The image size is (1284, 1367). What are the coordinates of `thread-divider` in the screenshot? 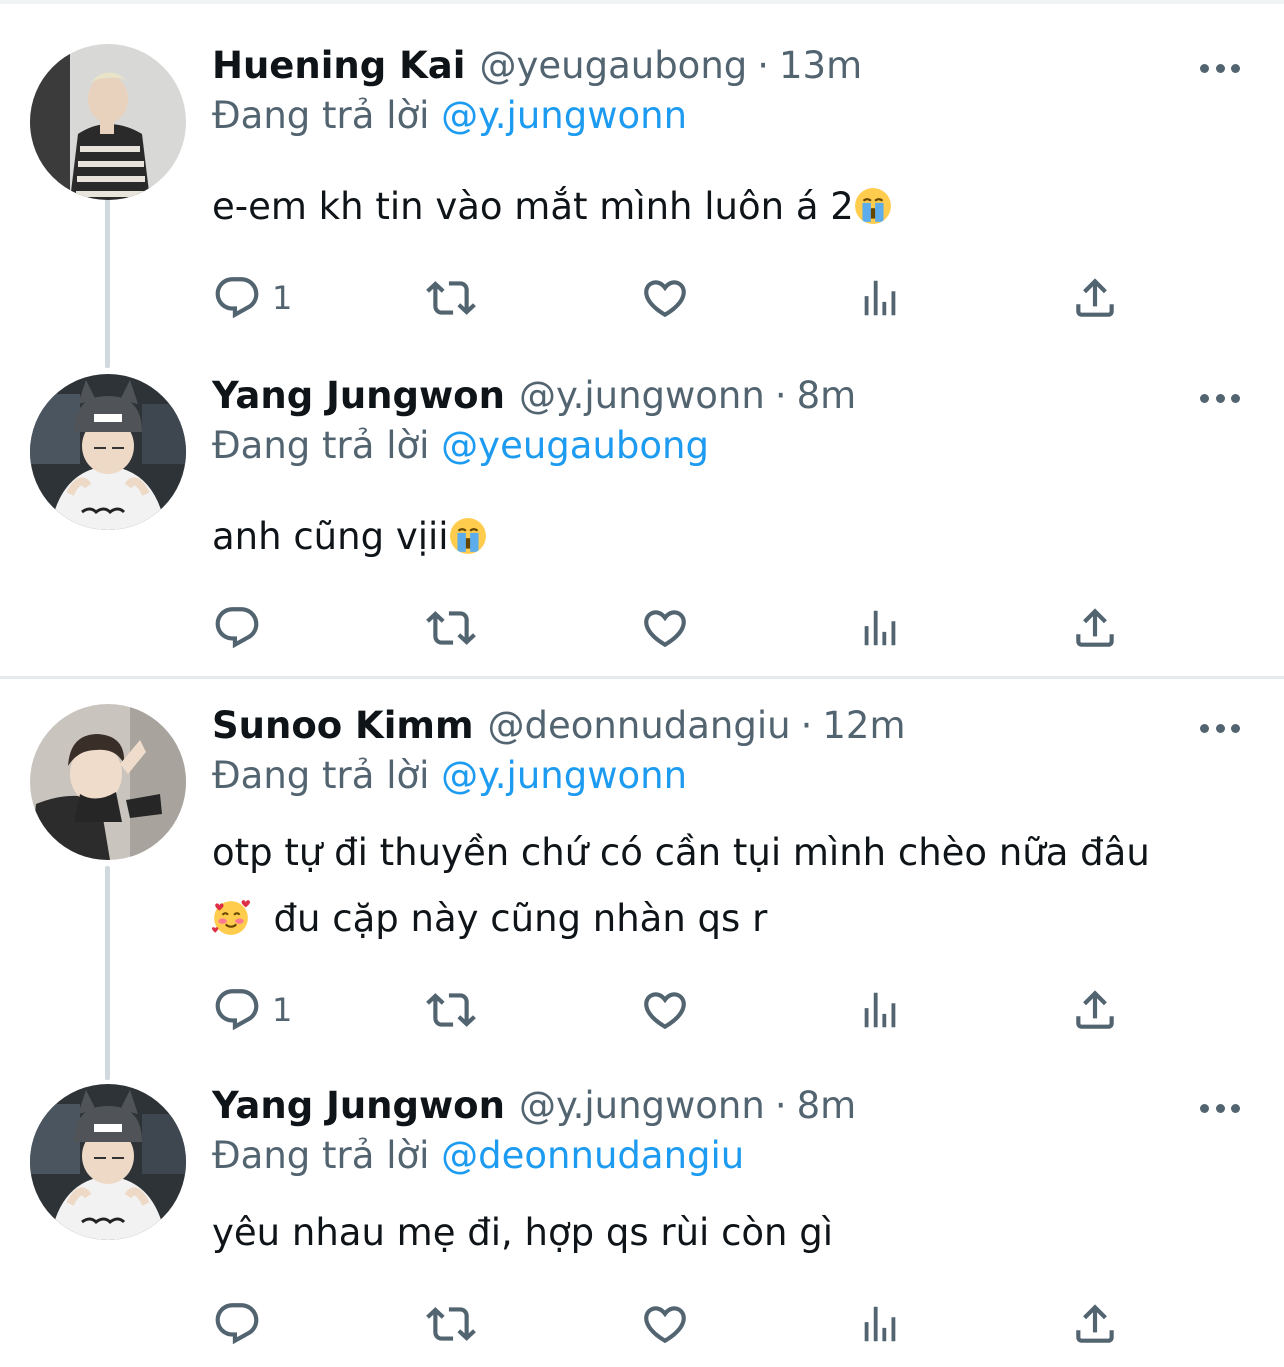 It's located at (642, 677).